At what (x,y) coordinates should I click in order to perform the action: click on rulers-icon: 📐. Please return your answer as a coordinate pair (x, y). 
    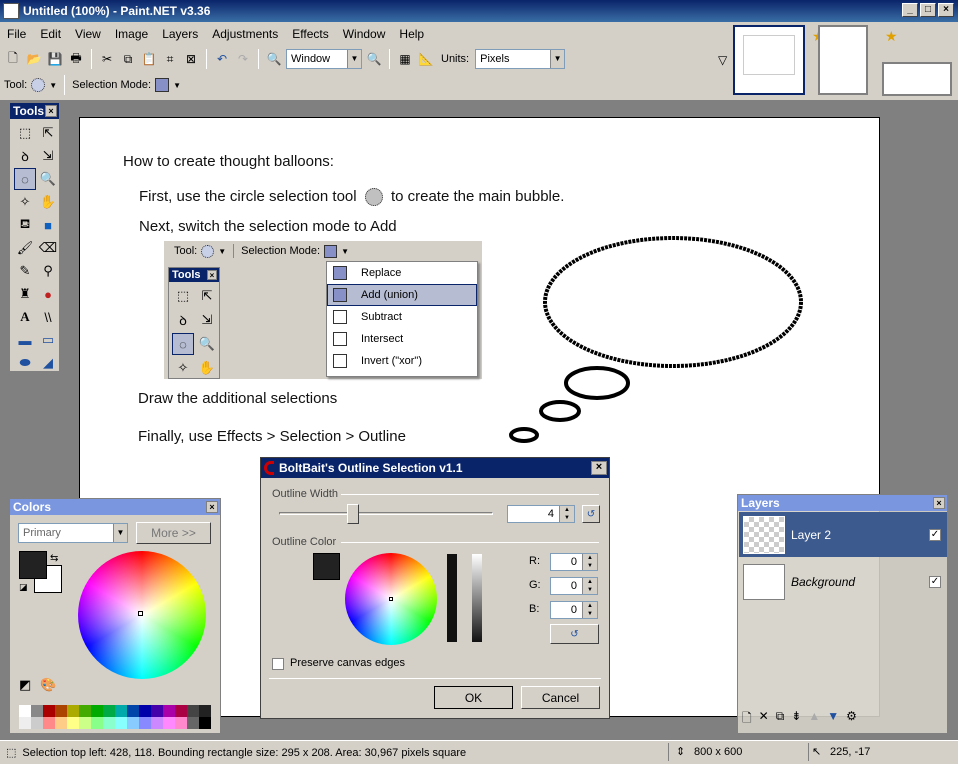
    Looking at the image, I should click on (426, 59).